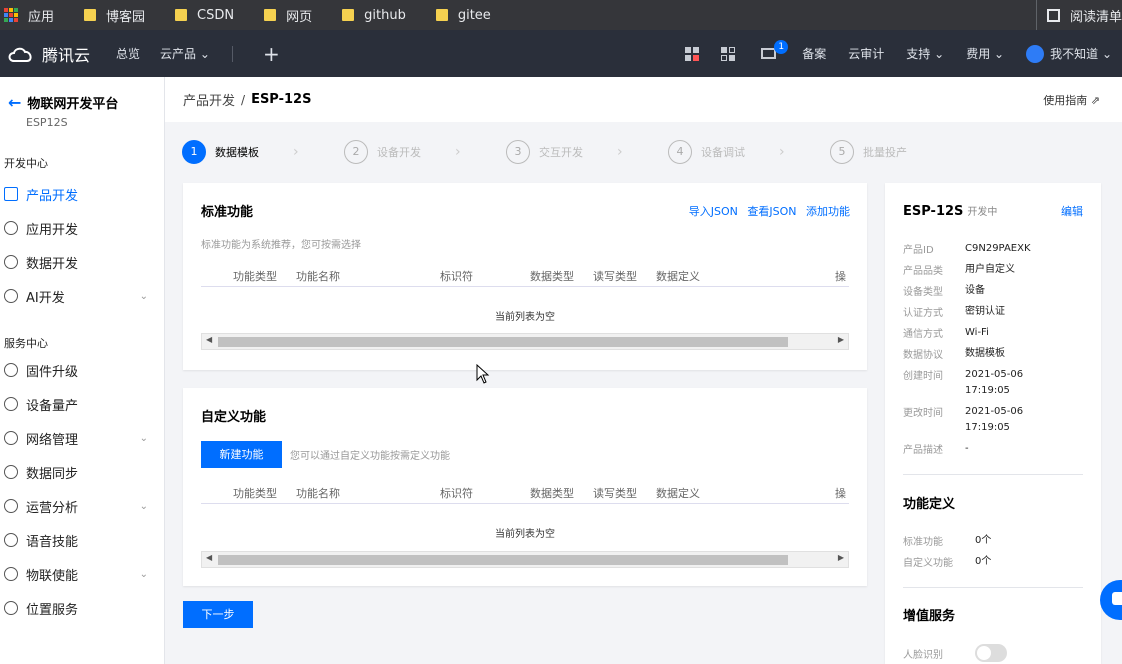  What do you see at coordinates (52, 372) in the screenshot?
I see `sidebar-item-label: 固件升级` at bounding box center [52, 372].